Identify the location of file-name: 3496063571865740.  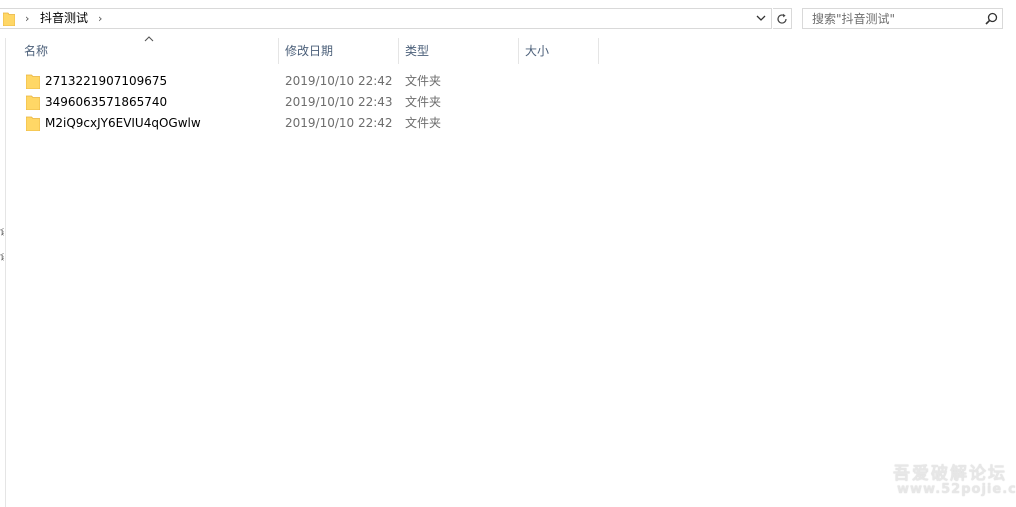
(106, 102).